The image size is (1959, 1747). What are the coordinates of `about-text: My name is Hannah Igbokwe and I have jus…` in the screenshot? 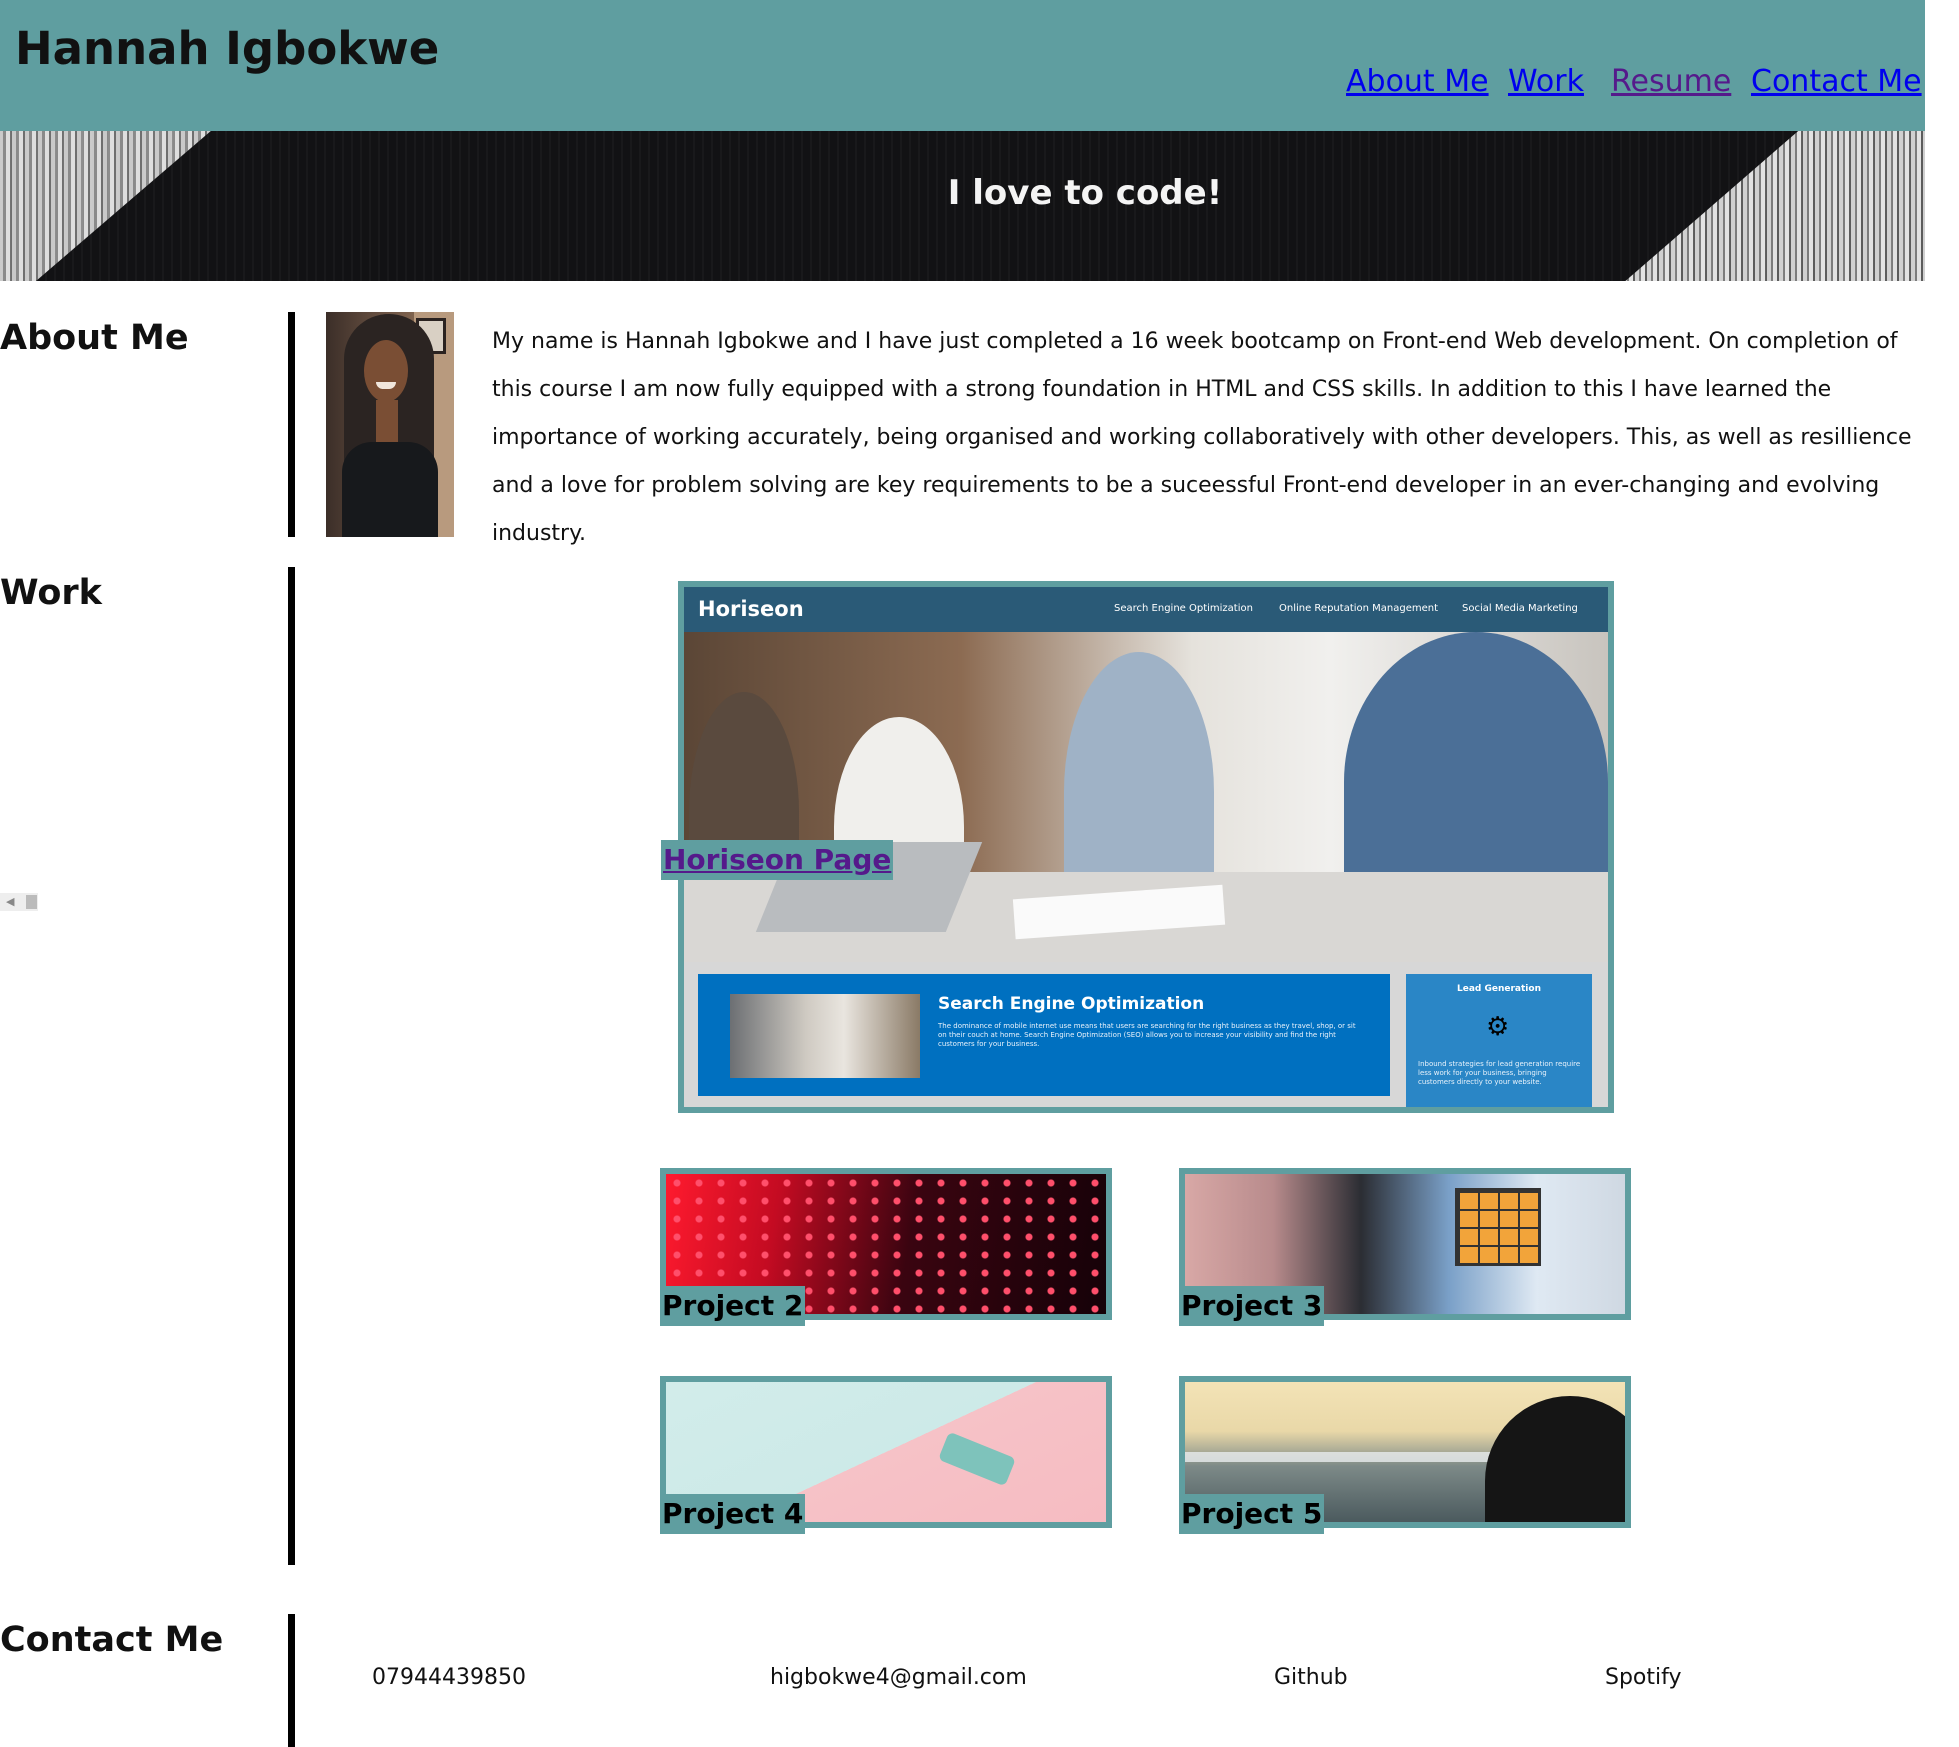 It's located at (1202, 437).